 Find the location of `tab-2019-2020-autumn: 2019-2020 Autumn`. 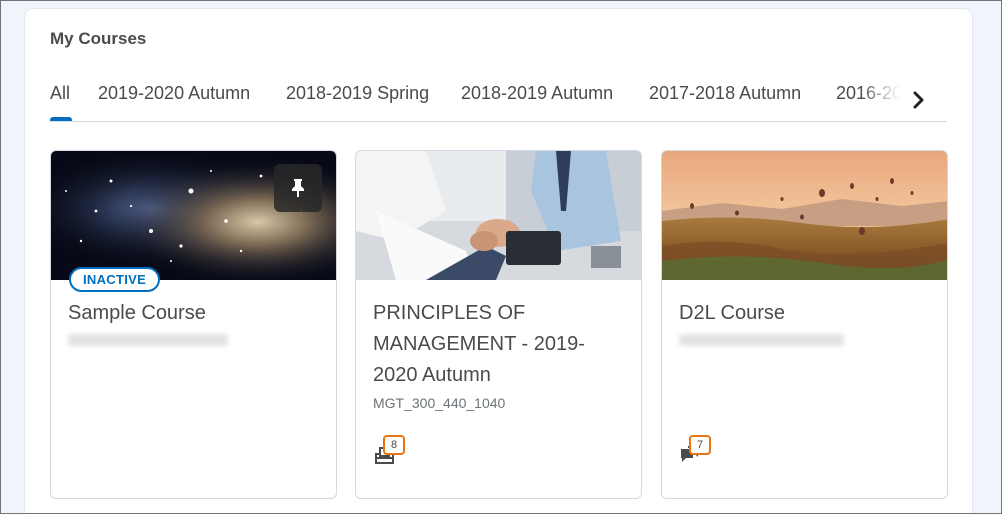

tab-2019-2020-autumn: 2019-2020 Autumn is located at coordinates (174, 93).